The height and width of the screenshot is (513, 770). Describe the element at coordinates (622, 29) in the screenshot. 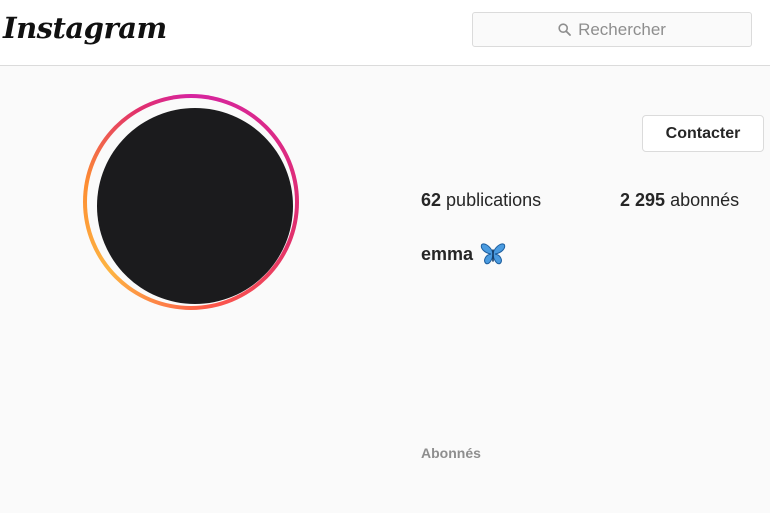

I see `search-placeholder: Rechercher` at that location.